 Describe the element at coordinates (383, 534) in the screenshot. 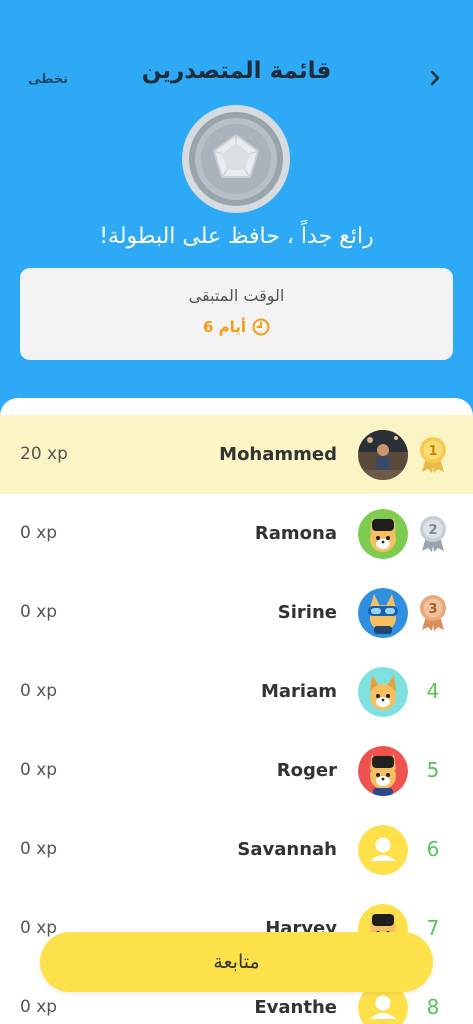

I see `fox-green-avatar` at that location.